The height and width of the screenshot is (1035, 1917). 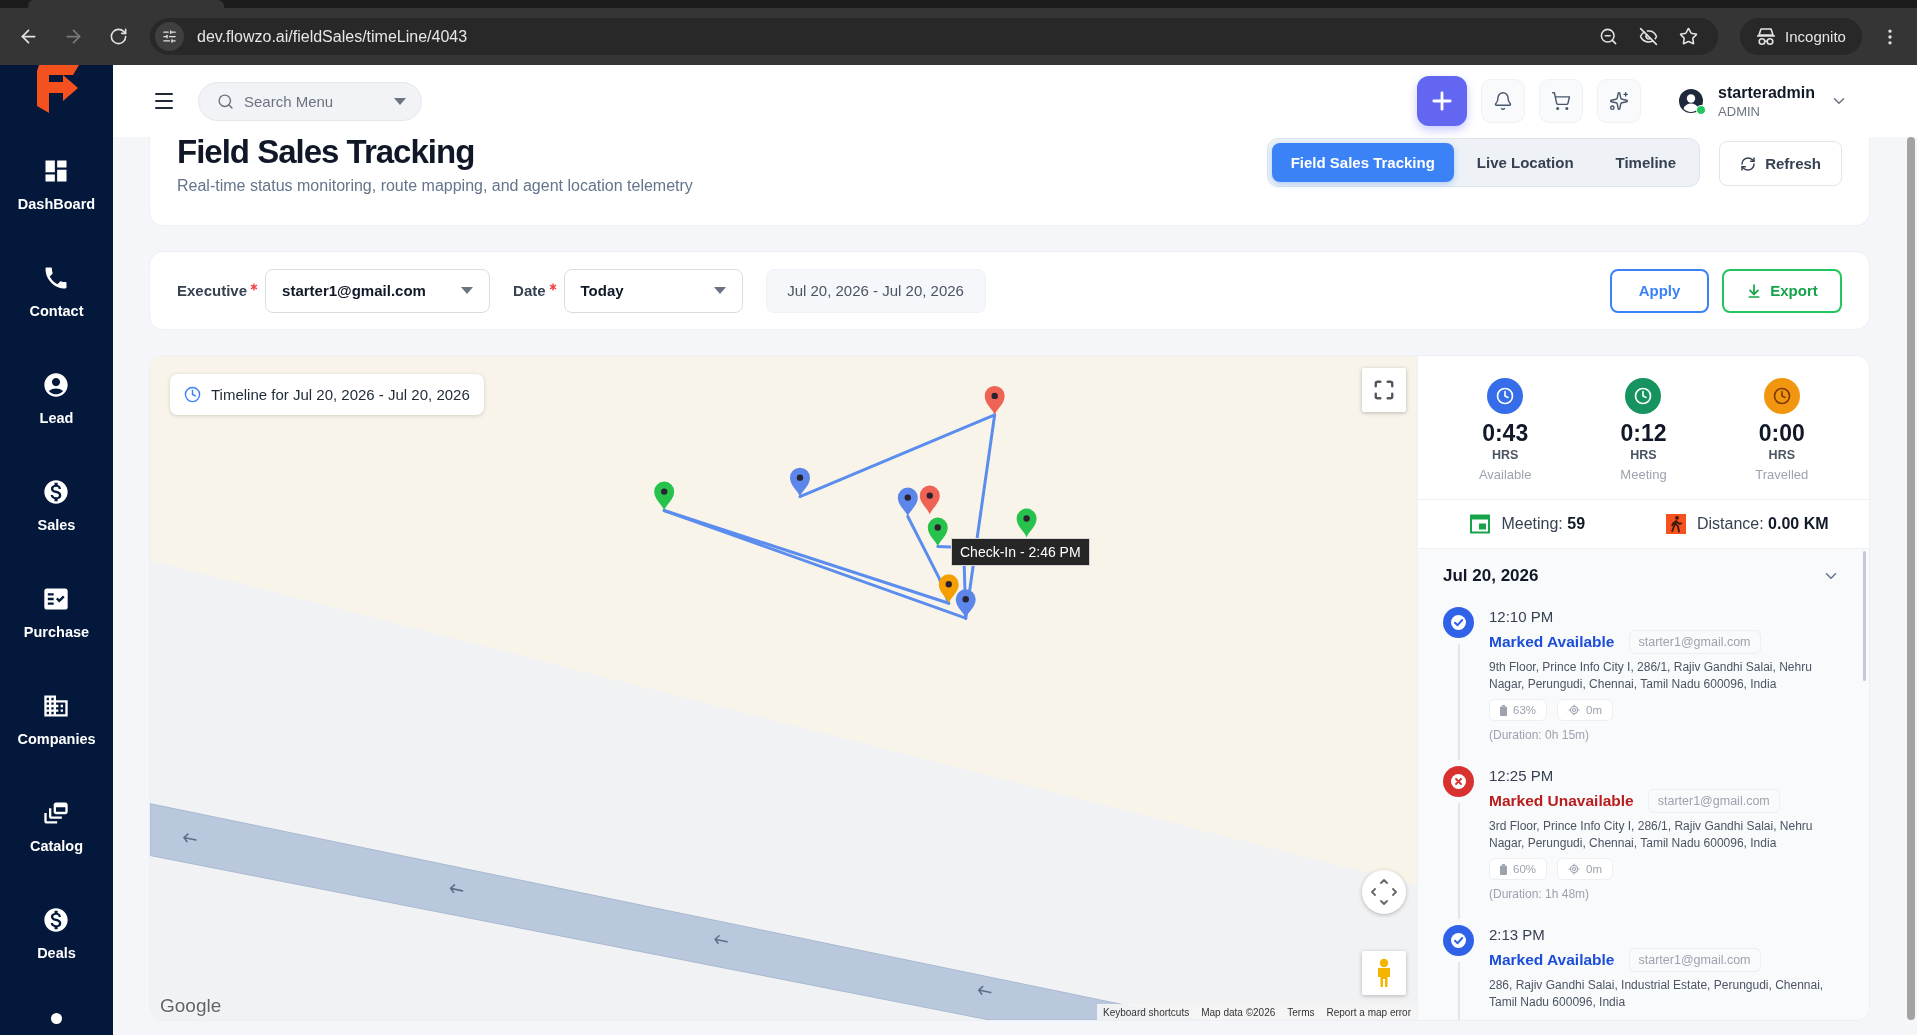 What do you see at coordinates (1540, 735) in the screenshot?
I see `entry-duration: (Duration: 0h 15m)` at bounding box center [1540, 735].